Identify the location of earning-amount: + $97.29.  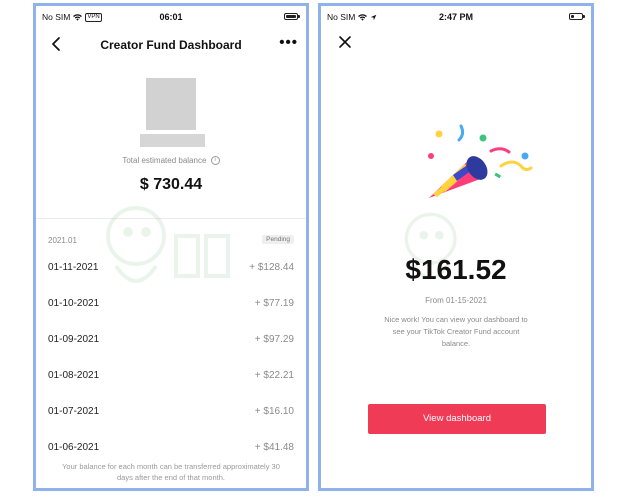
(274, 339).